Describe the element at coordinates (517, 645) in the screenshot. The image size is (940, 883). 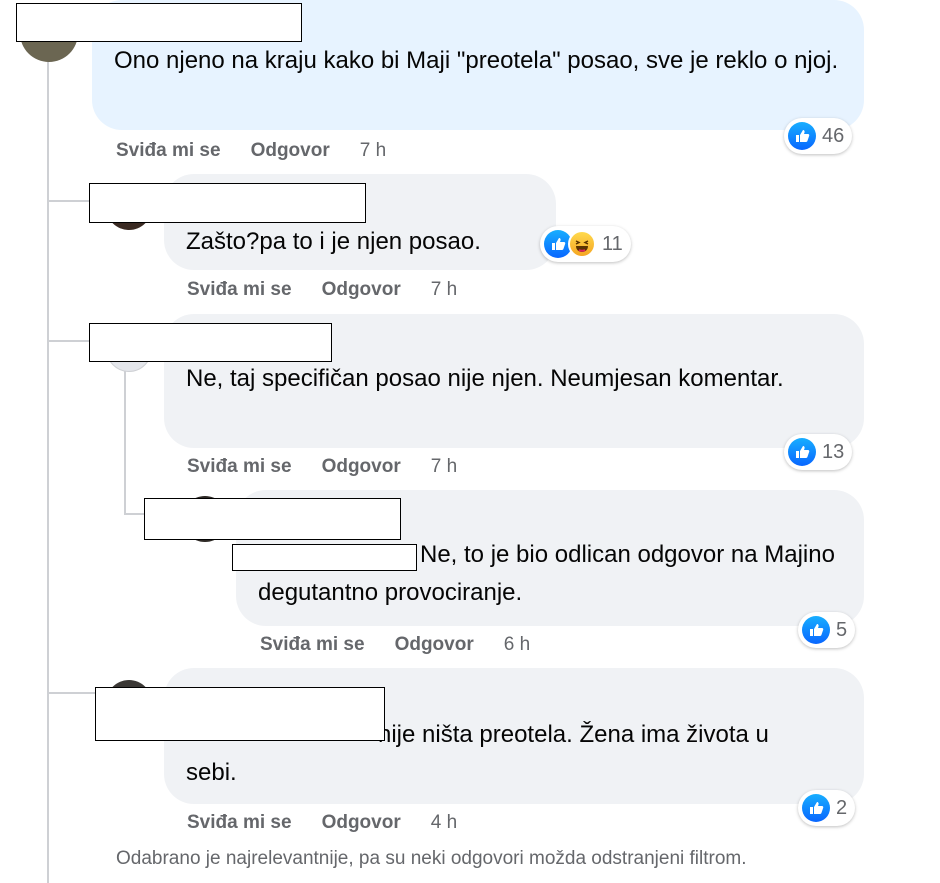
I see `timestamp: 6 h` at that location.